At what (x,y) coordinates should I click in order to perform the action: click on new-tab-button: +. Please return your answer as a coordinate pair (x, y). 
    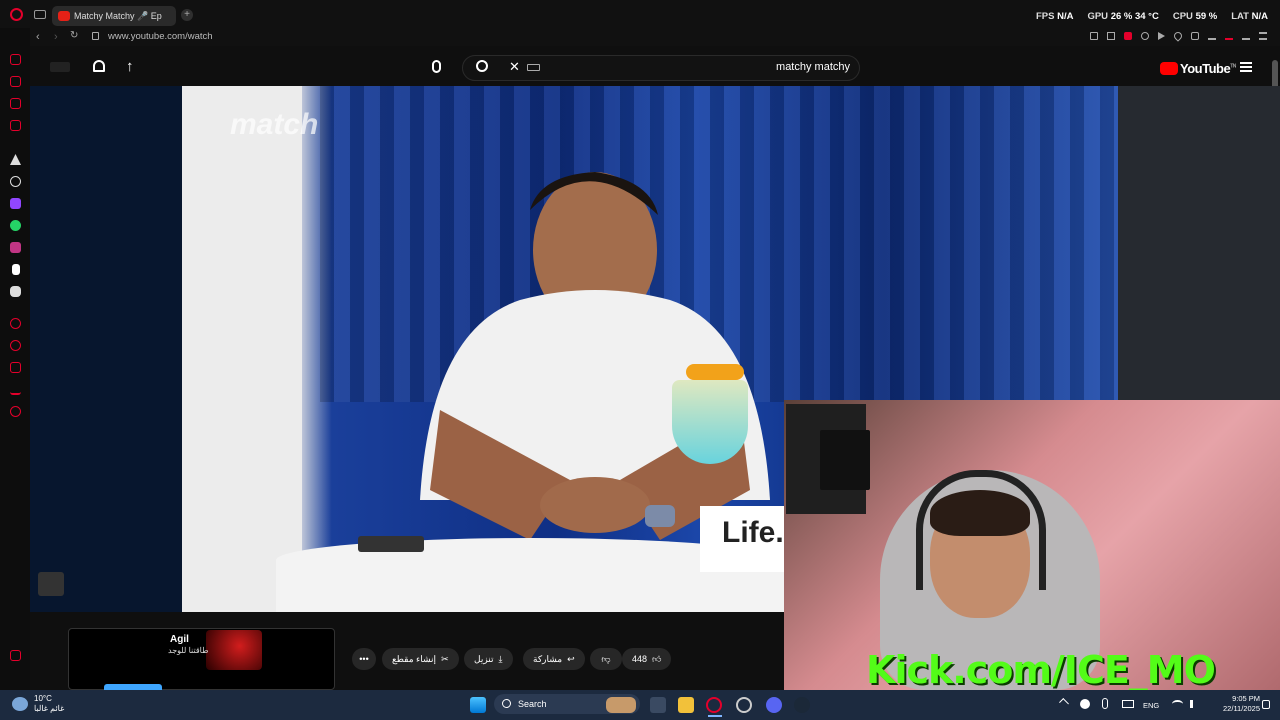
    Looking at the image, I should click on (187, 15).